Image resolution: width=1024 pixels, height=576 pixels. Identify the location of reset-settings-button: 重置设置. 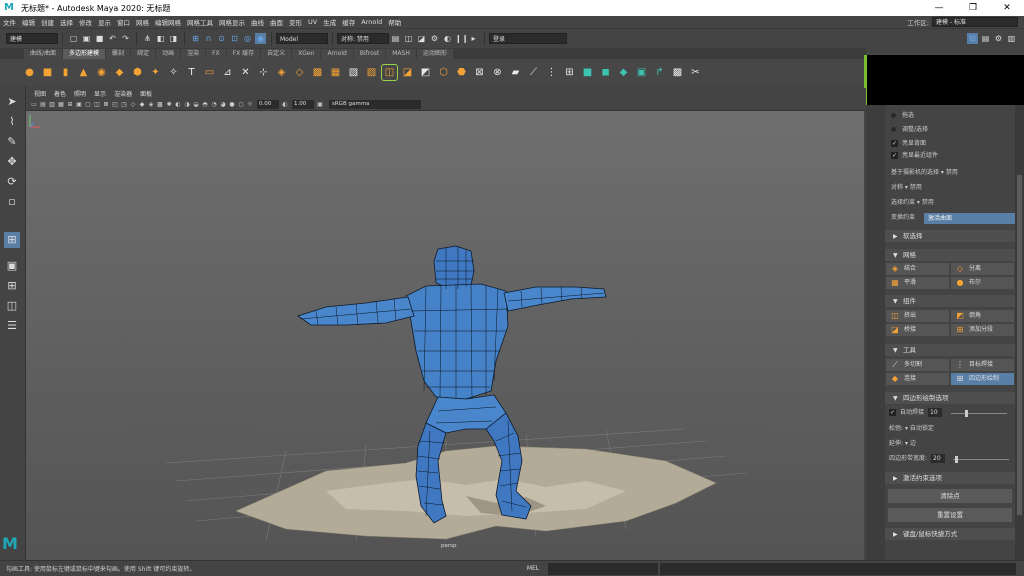
(950, 515).